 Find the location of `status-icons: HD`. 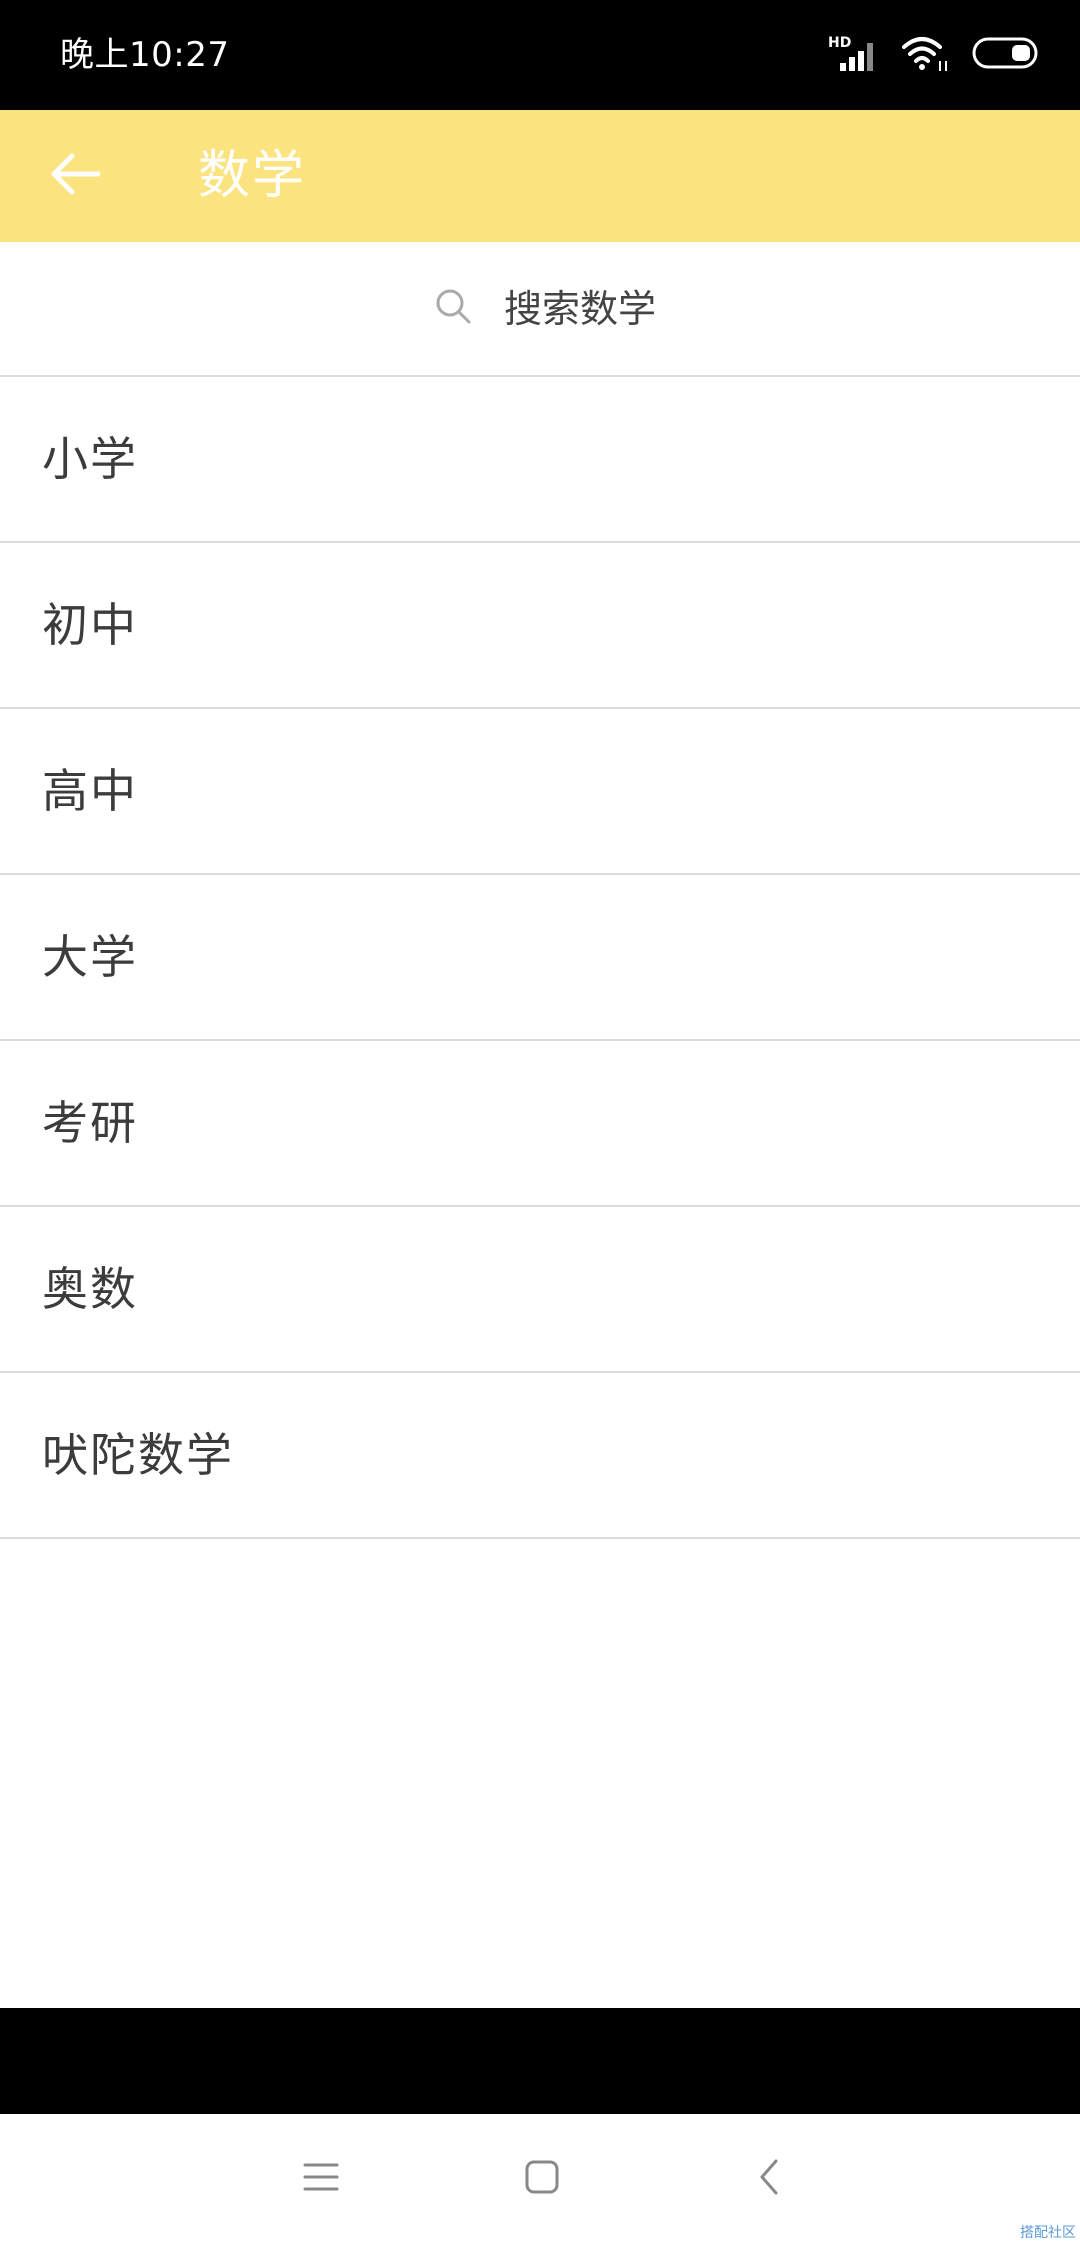

status-icons: HD is located at coordinates (934, 53).